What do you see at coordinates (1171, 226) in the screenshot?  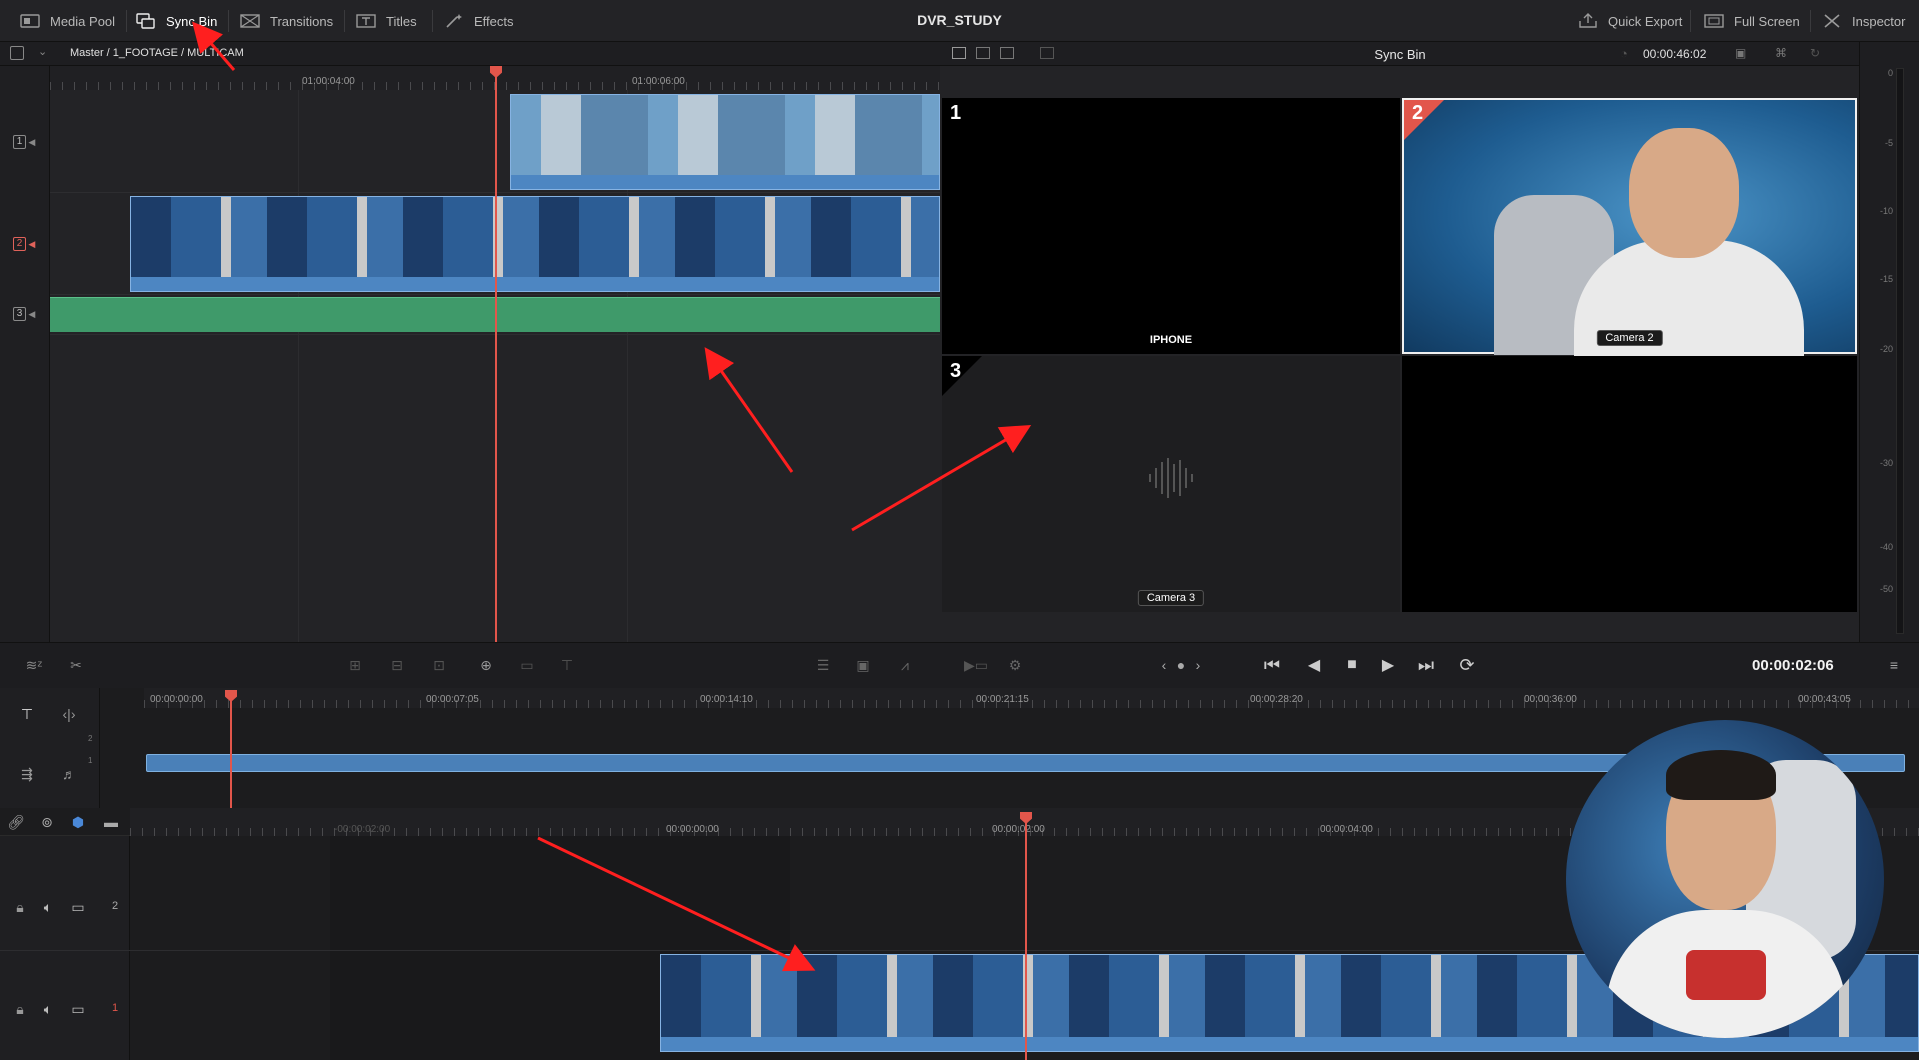 I see `angle-1-tile: 1 IPHONE` at bounding box center [1171, 226].